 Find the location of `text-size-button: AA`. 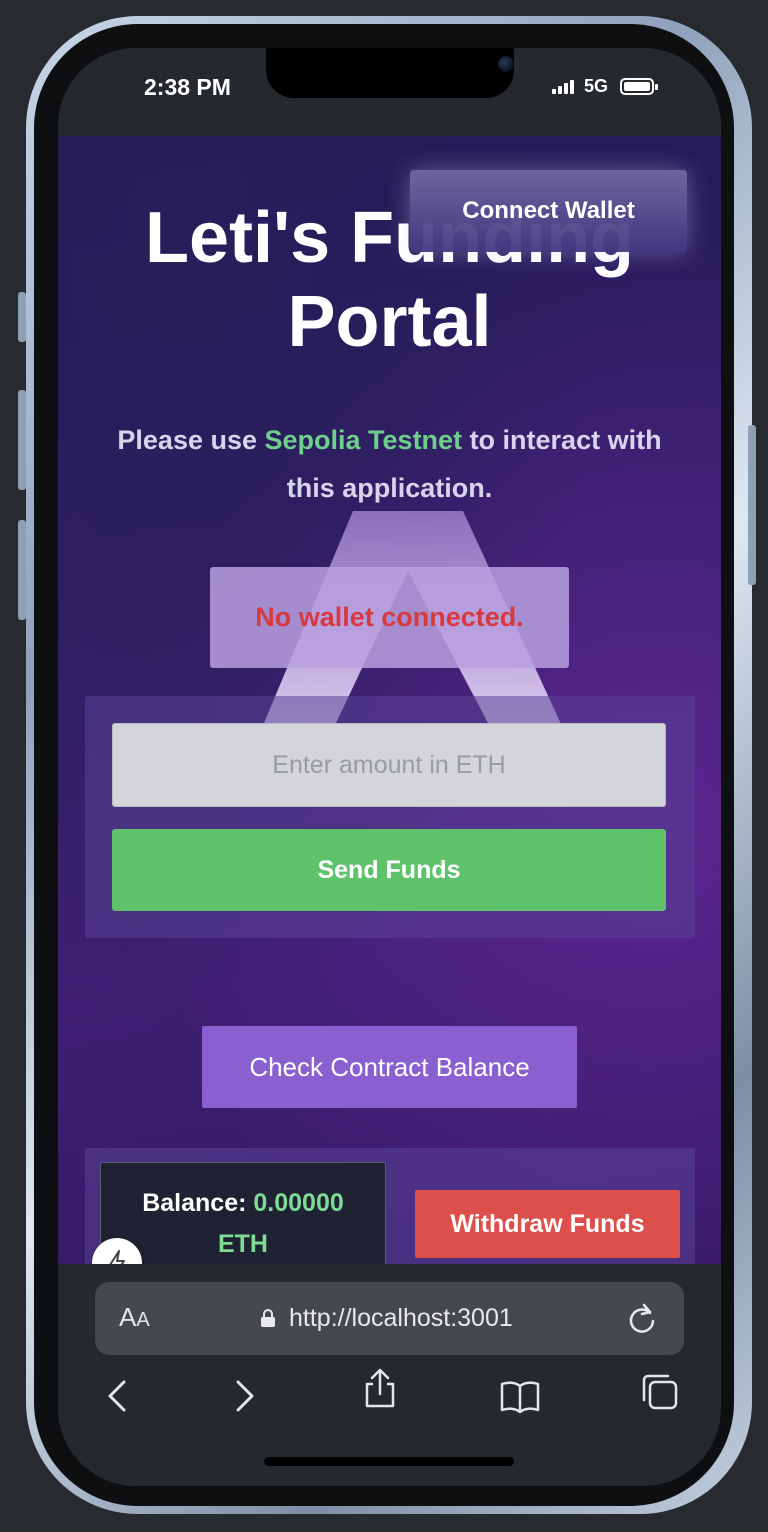

text-size-button: AA is located at coordinates (134, 1317).